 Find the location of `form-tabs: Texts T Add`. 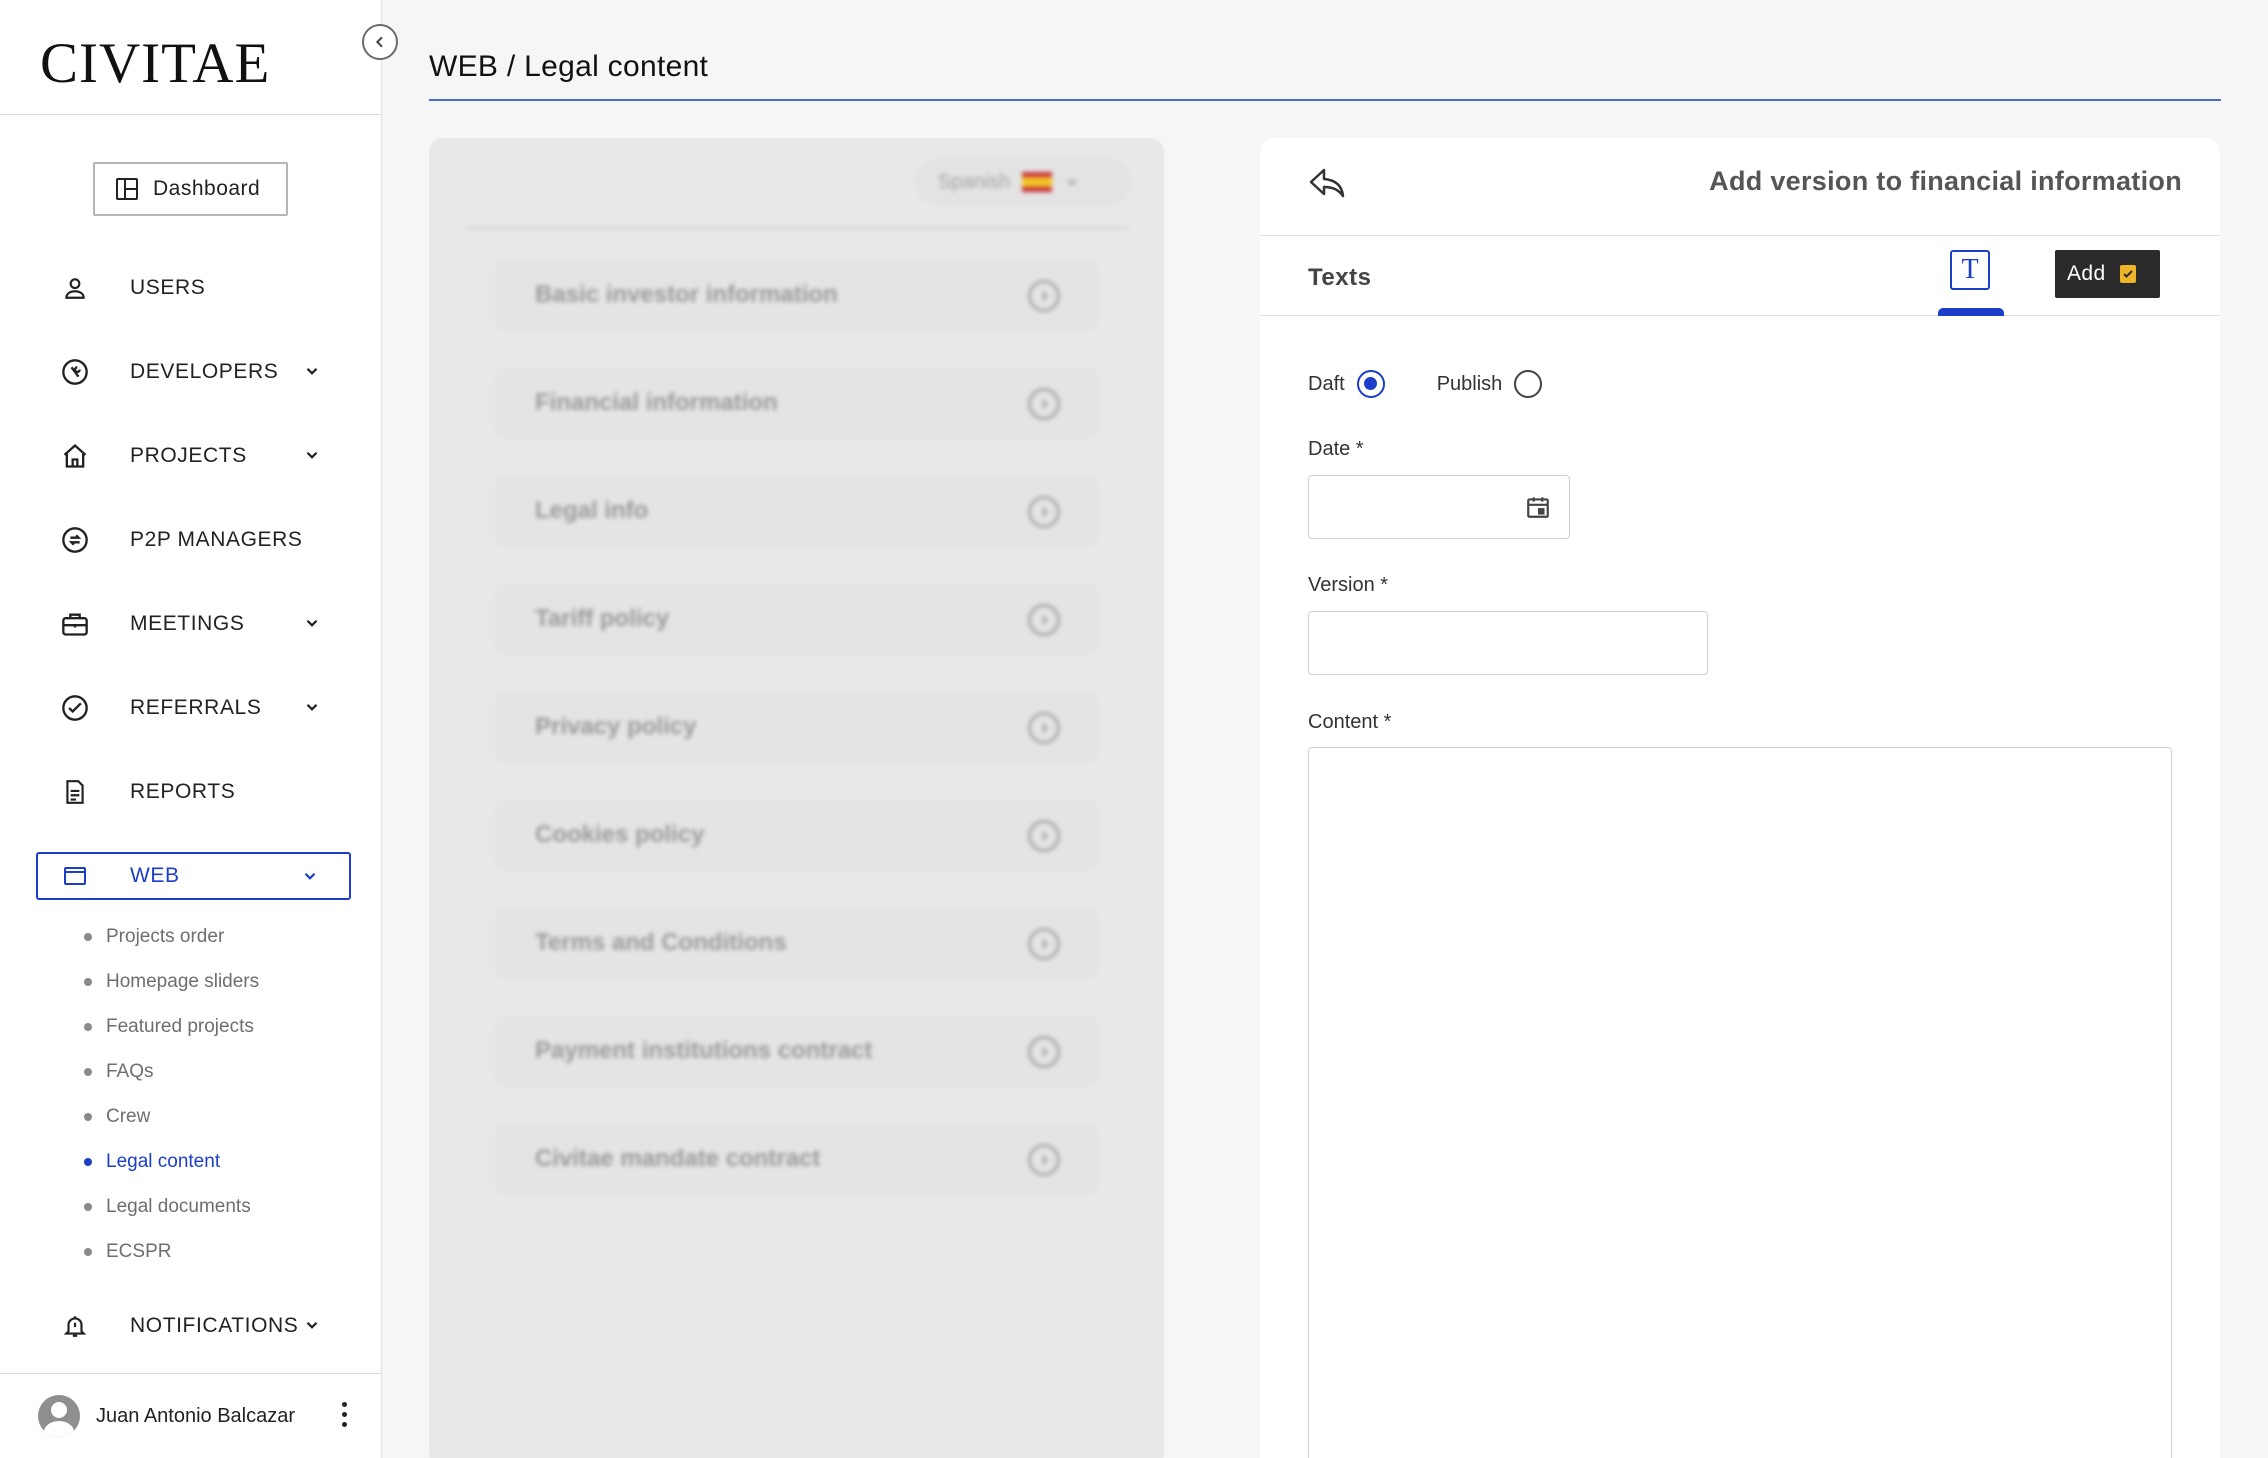

form-tabs: Texts T Add is located at coordinates (1740, 276).